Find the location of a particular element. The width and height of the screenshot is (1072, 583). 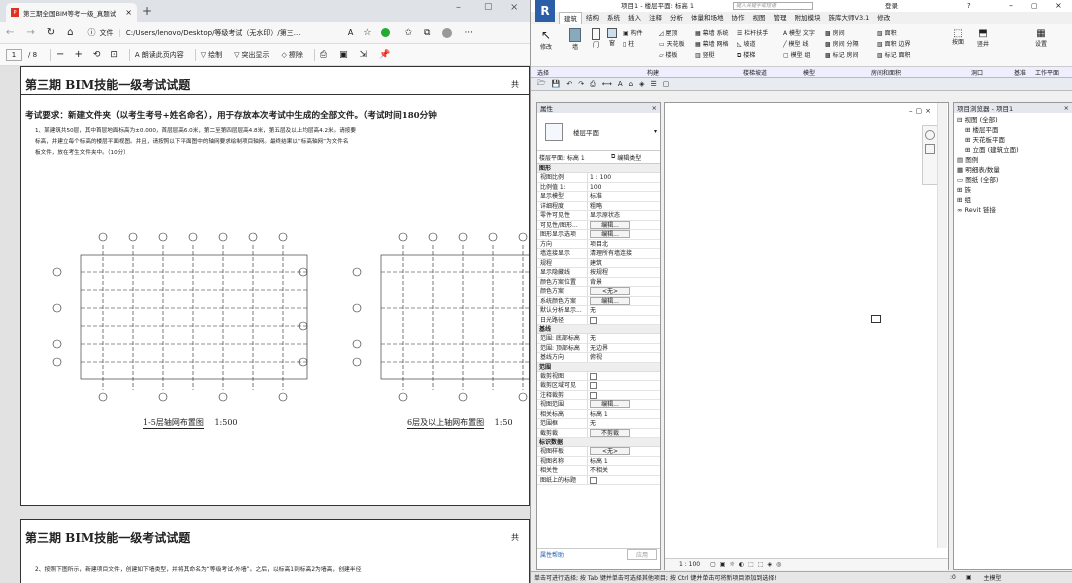

view-restore-icon: ▢ is located at coordinates (919, 111).